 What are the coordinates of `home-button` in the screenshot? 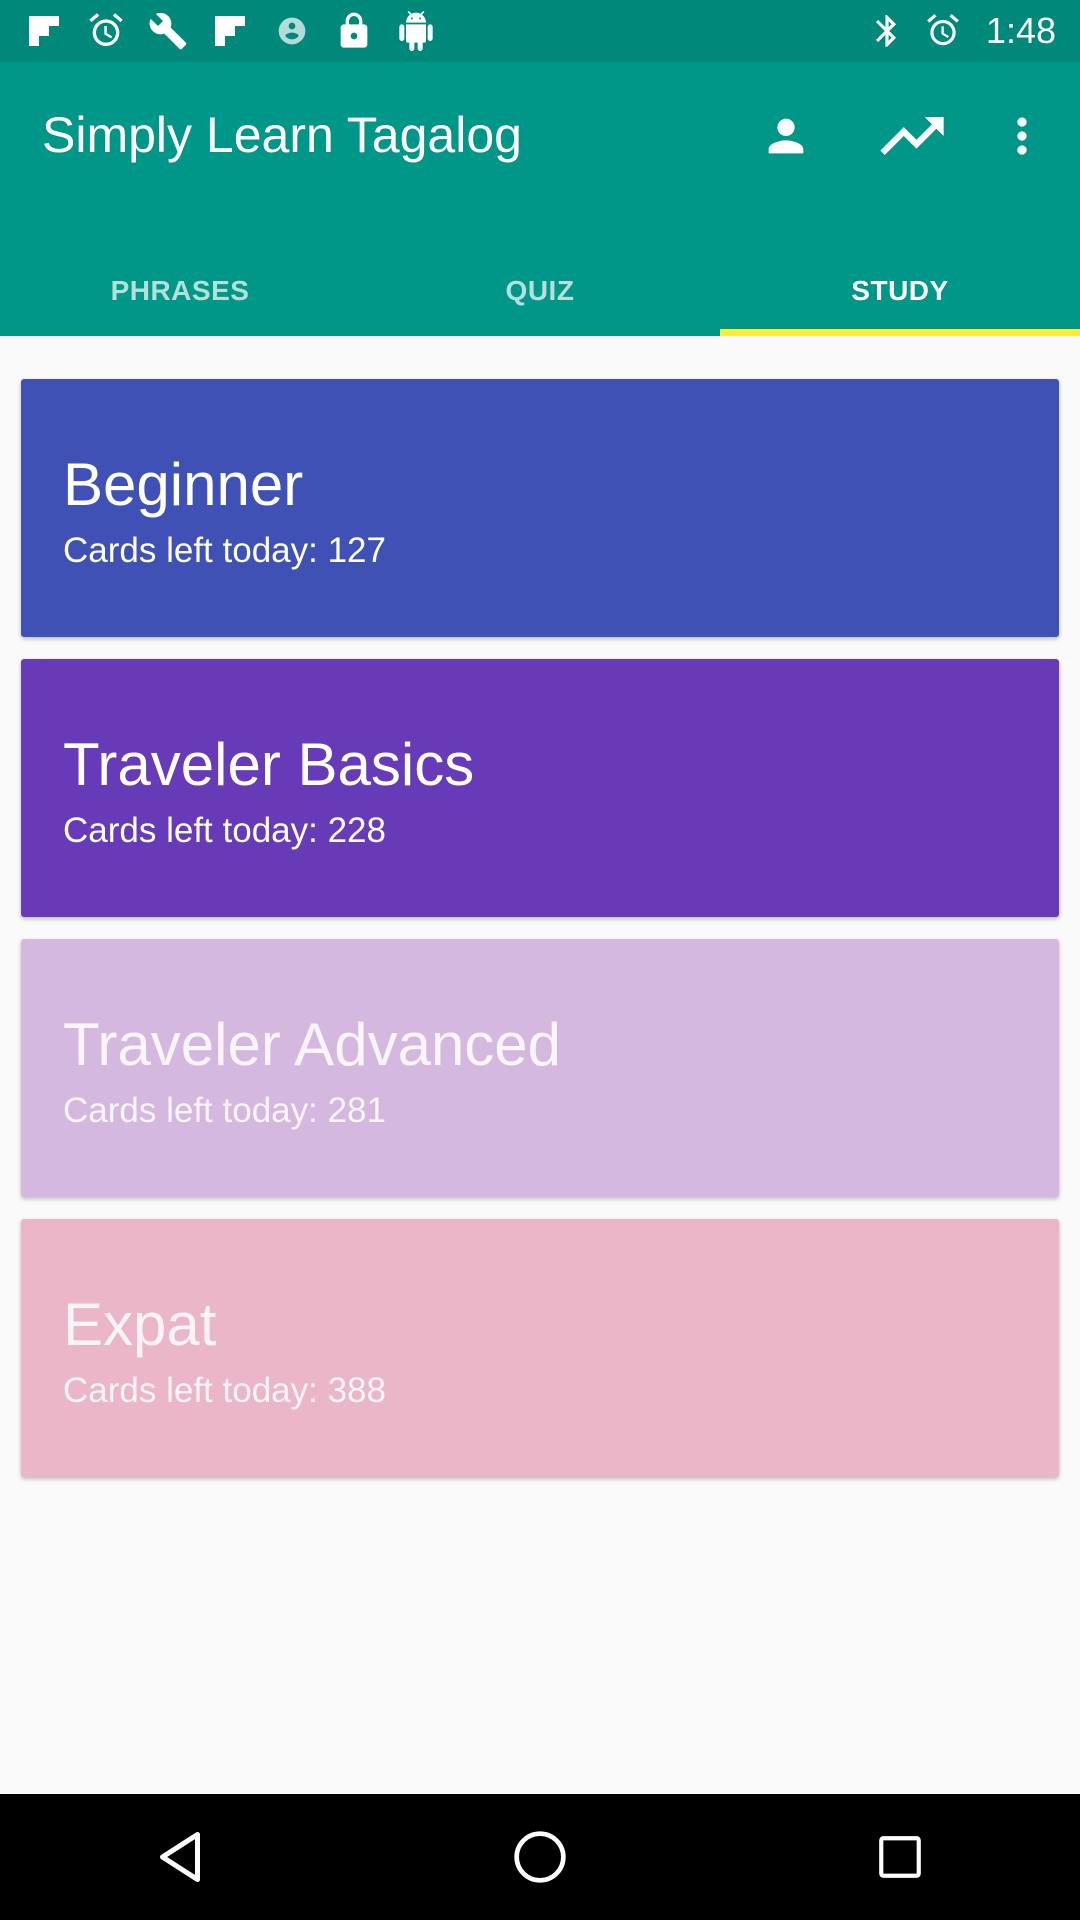 It's located at (540, 1857).